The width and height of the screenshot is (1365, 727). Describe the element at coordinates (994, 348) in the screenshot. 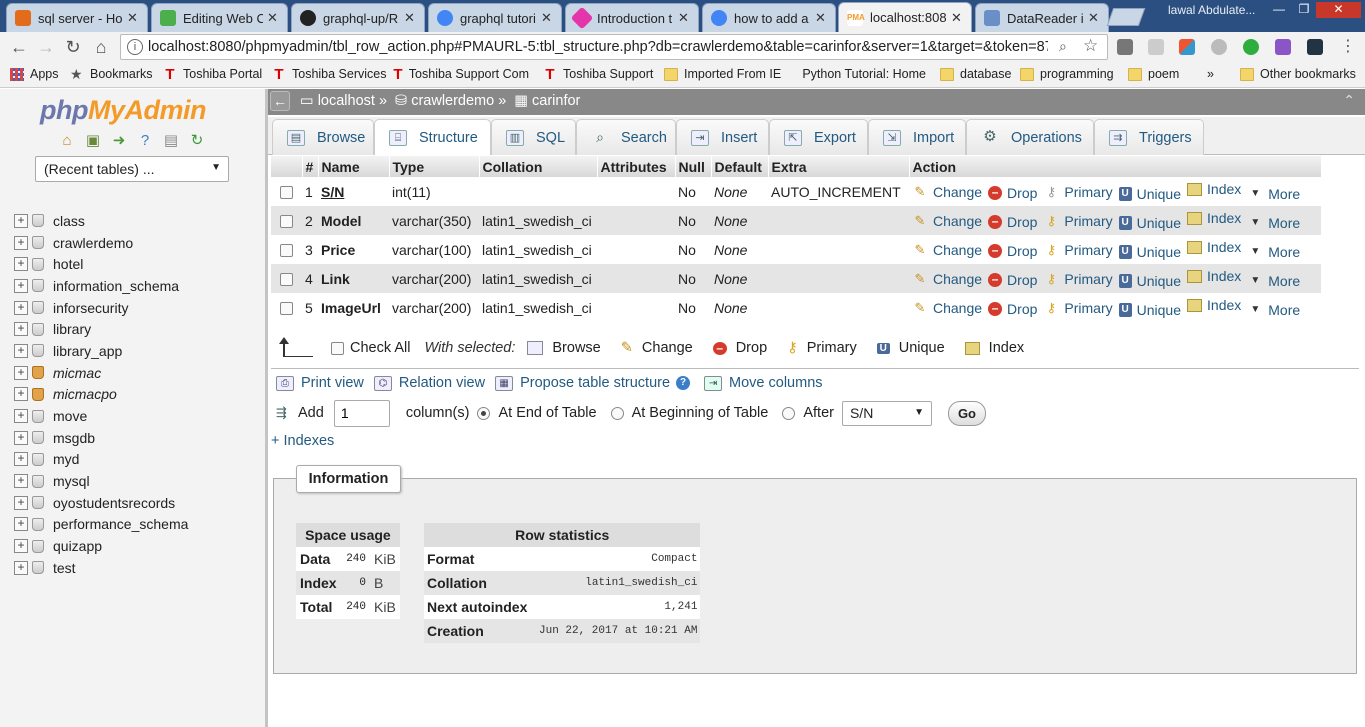

I see `bulk-index-button: Index` at that location.